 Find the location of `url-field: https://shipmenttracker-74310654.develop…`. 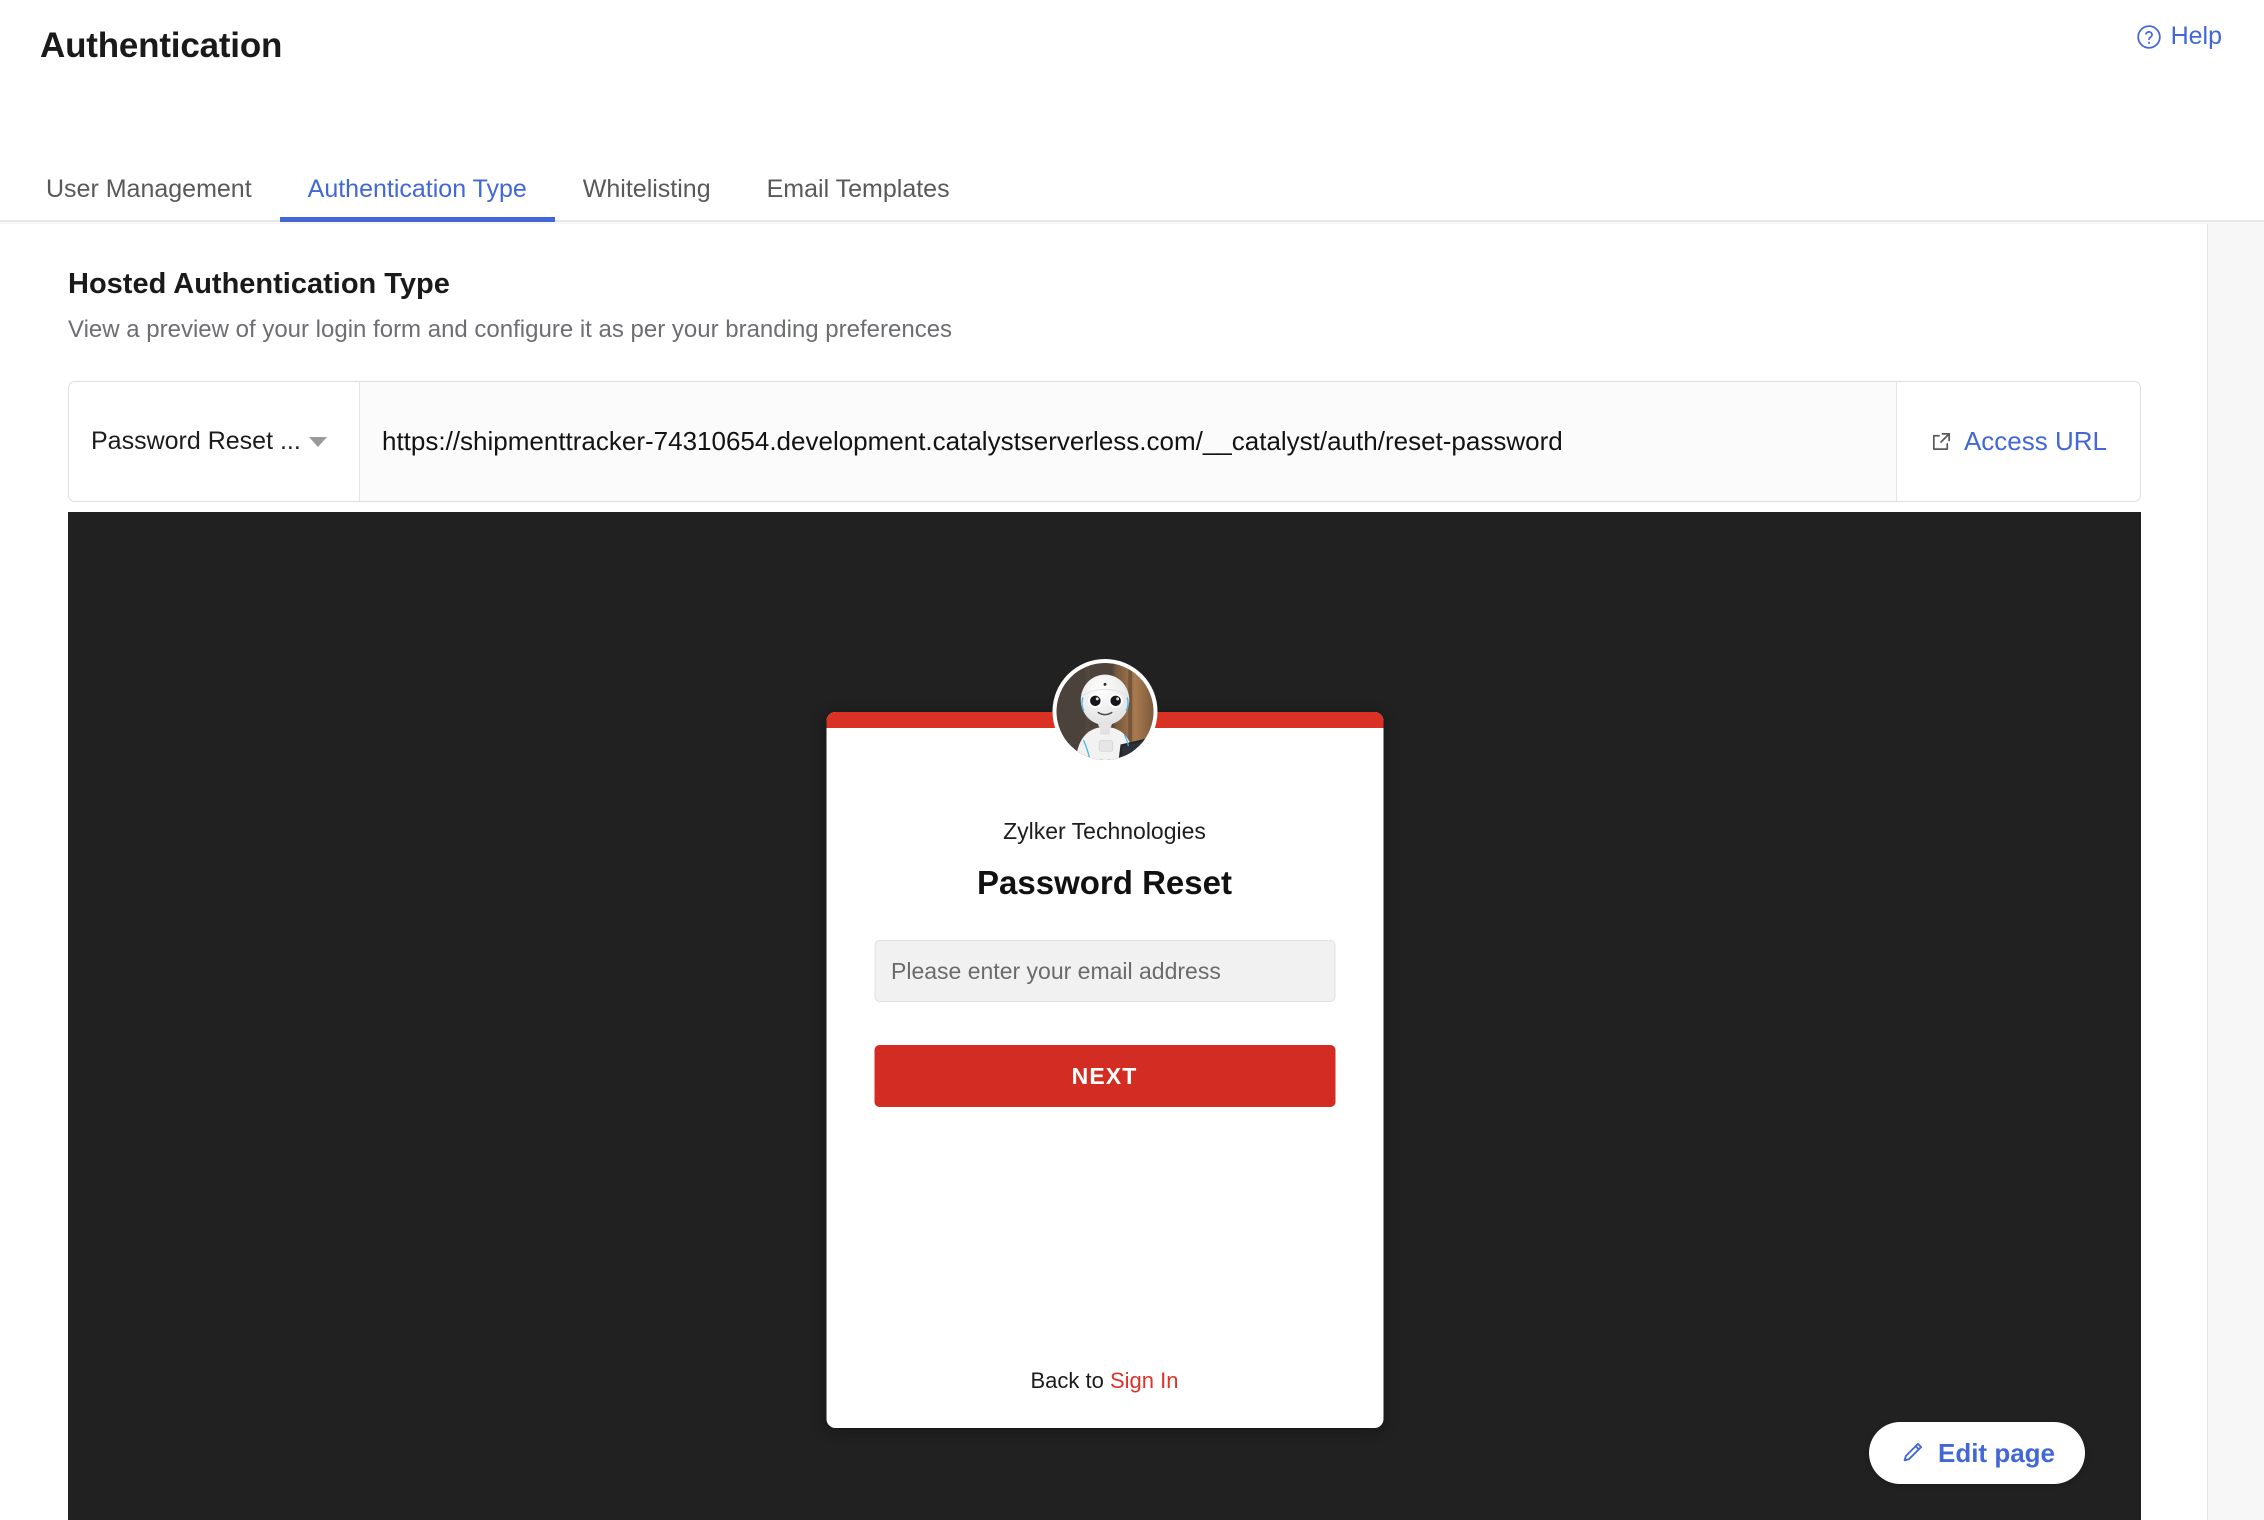

url-field: https://shipmenttracker-74310654.develop… is located at coordinates (1128, 441).